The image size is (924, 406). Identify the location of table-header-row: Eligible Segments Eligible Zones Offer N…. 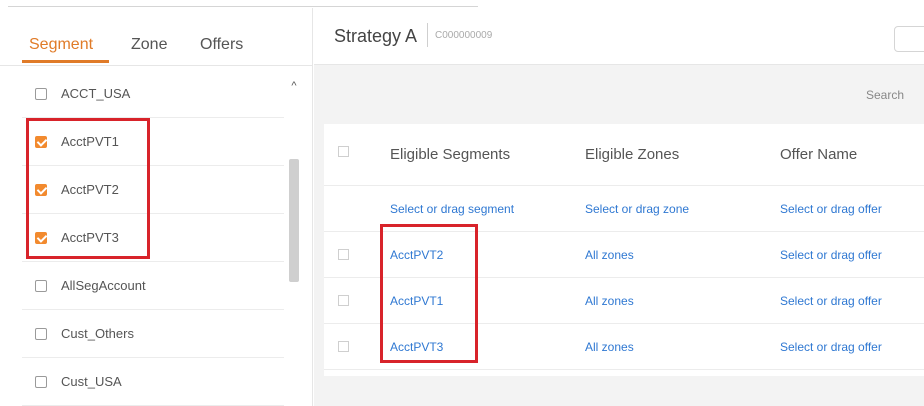
(624, 155).